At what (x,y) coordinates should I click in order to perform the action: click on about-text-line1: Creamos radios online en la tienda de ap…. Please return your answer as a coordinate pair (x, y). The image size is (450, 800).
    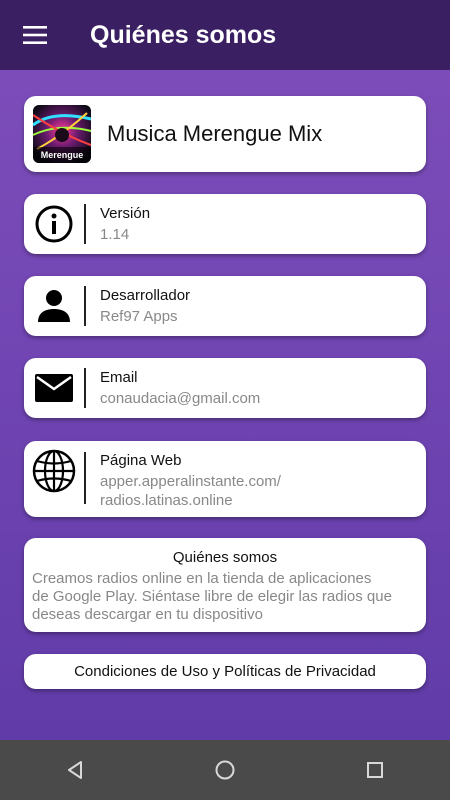
    Looking at the image, I should click on (202, 578).